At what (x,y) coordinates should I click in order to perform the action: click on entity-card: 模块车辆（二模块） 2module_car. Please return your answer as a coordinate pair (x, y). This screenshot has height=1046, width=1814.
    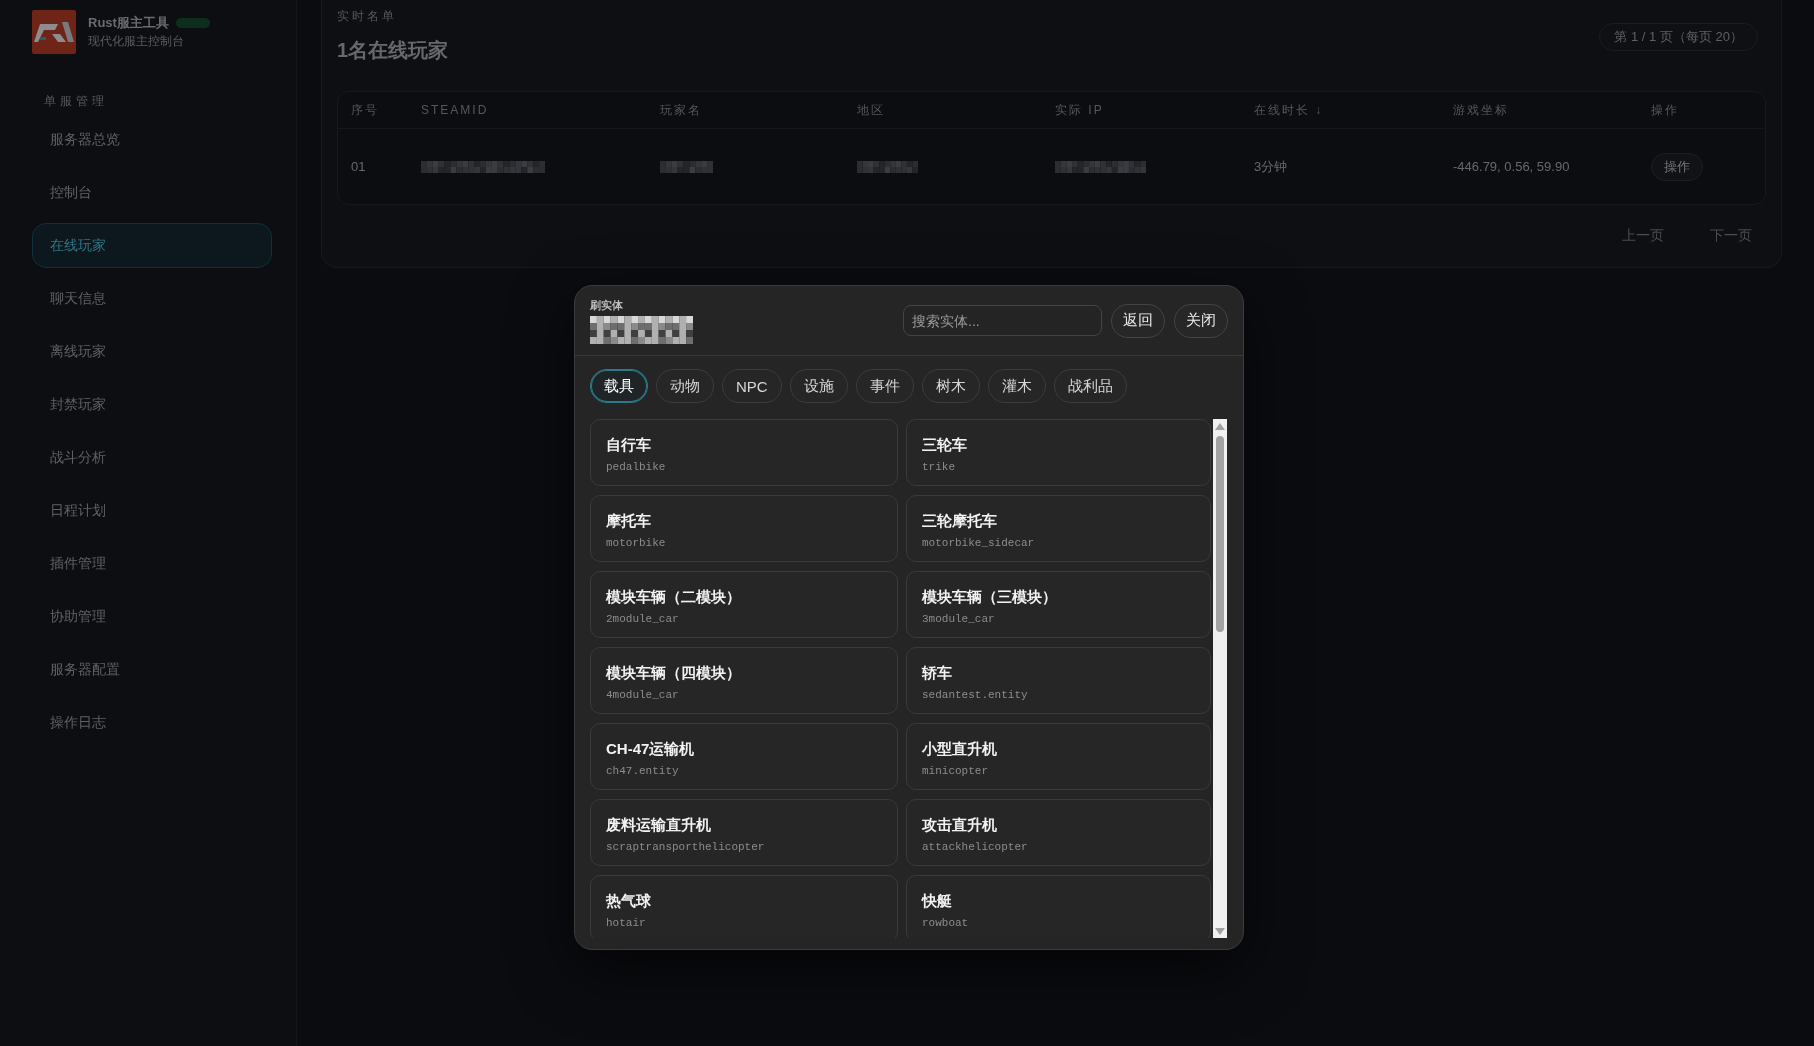
    Looking at the image, I should click on (744, 604).